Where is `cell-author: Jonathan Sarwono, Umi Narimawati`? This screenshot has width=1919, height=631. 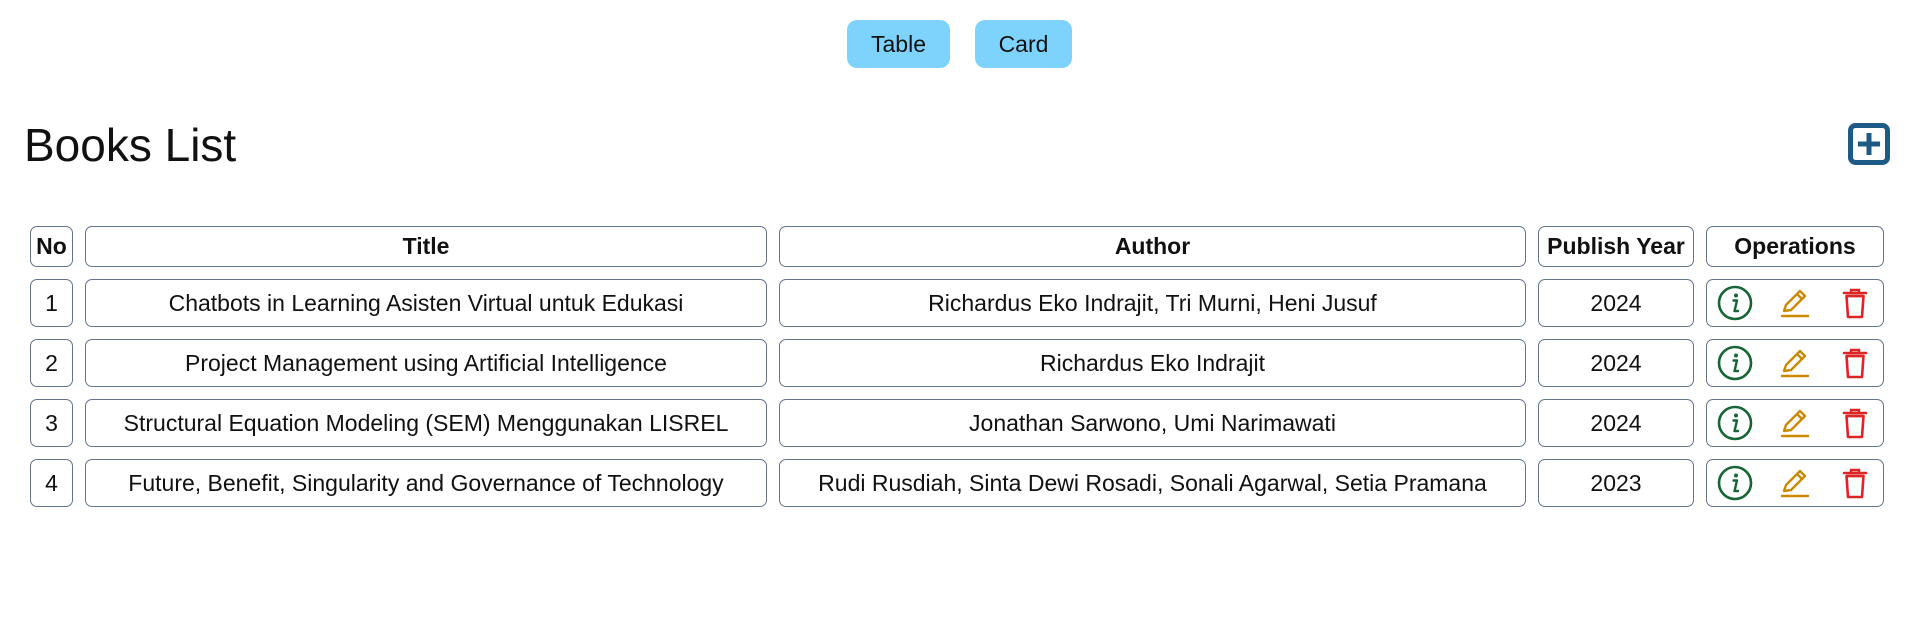
cell-author: Jonathan Sarwono, Umi Narimawati is located at coordinates (1152, 423).